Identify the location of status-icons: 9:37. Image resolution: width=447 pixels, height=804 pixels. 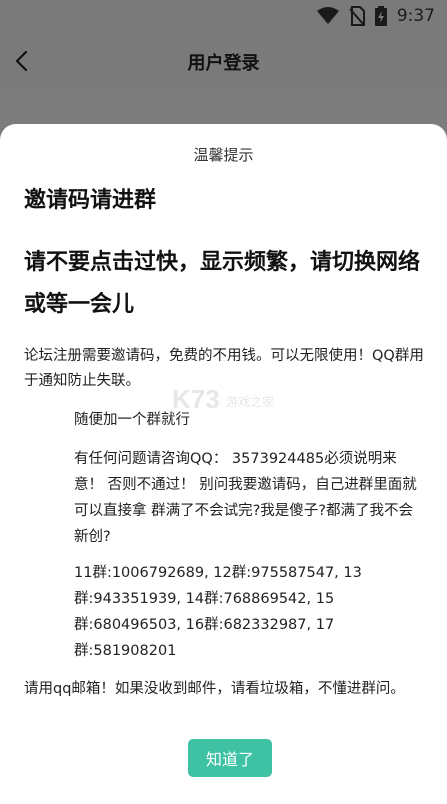
(375, 16).